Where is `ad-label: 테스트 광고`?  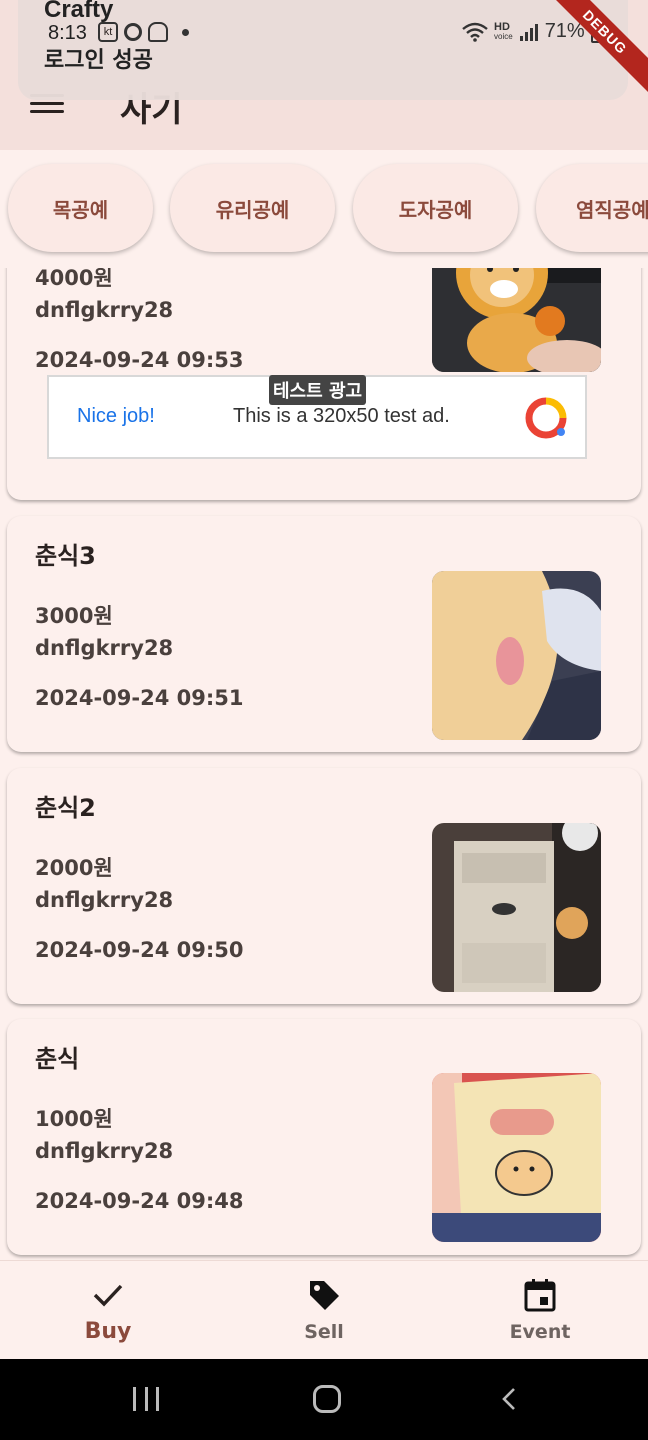
ad-label: 테스트 광고 is located at coordinates (318, 390).